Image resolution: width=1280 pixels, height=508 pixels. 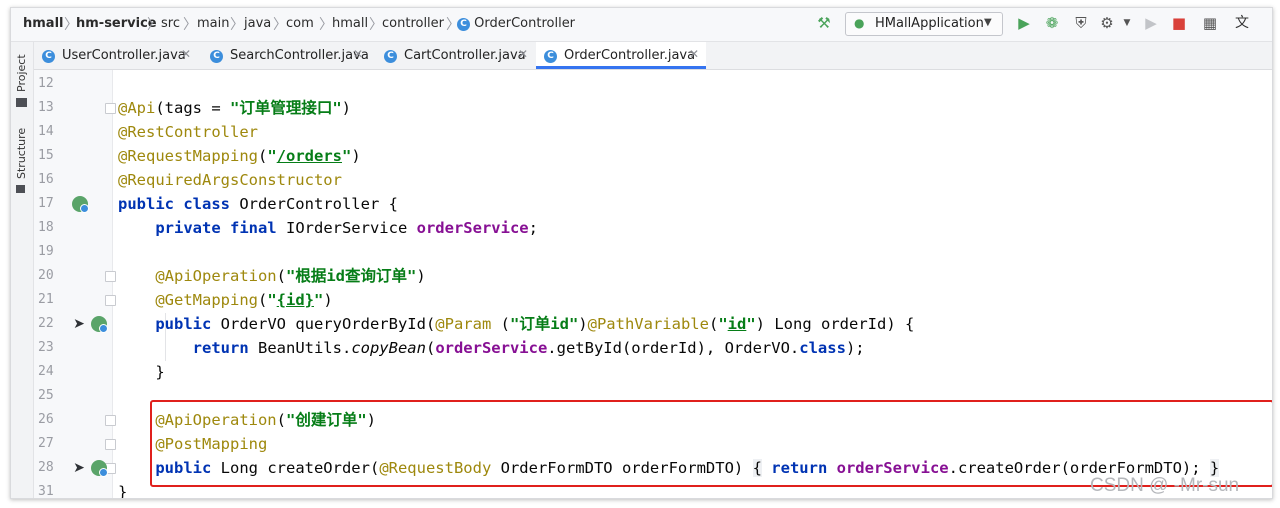 What do you see at coordinates (46, 251) in the screenshot?
I see `line-number: 19` at bounding box center [46, 251].